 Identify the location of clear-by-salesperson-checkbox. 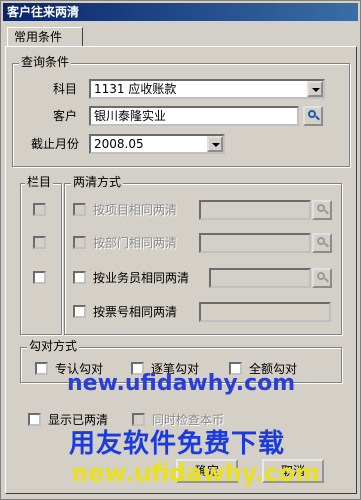
(79, 277).